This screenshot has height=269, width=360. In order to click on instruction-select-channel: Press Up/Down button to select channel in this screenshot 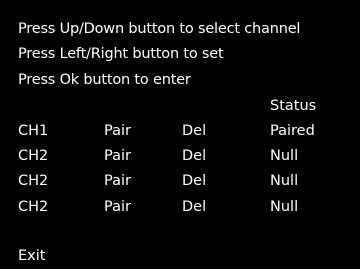, I will do `click(159, 29)`.